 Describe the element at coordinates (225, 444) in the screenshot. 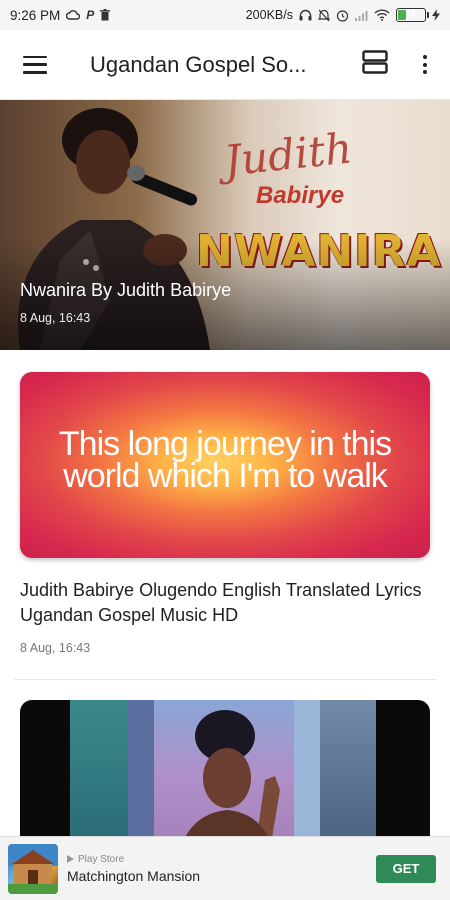

I see `lyric-line-1: This long journey in this` at that location.